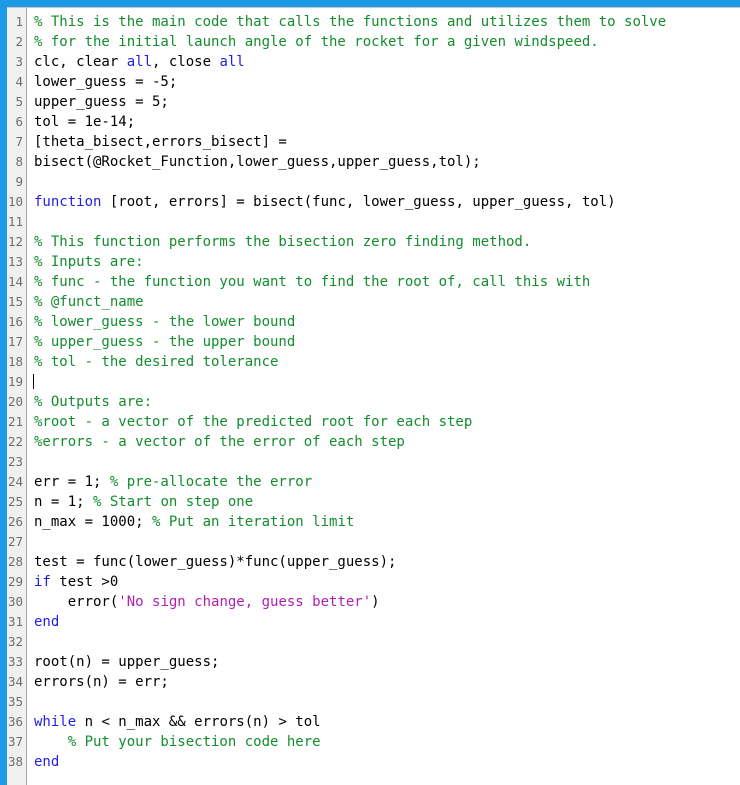 The height and width of the screenshot is (785, 740). What do you see at coordinates (15, 681) in the screenshot?
I see `line-number: 34` at bounding box center [15, 681].